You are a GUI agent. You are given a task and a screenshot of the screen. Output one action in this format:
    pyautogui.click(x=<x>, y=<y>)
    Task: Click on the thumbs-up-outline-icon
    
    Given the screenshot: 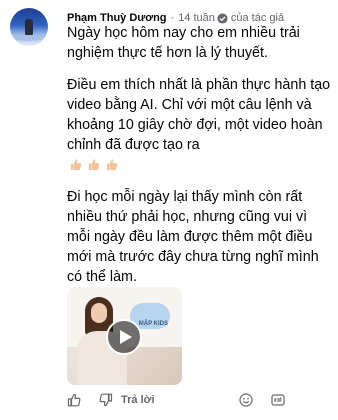 What is the action you would take?
    pyautogui.click(x=74, y=400)
    